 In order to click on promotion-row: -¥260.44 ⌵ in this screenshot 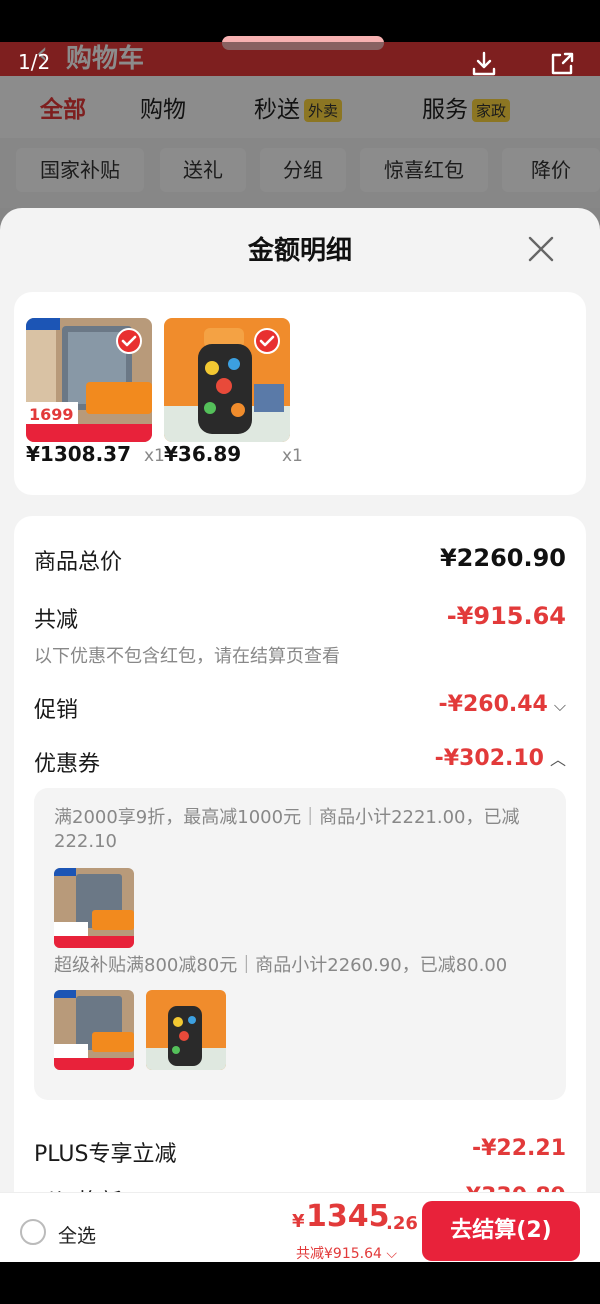, I will do `click(502, 704)`.